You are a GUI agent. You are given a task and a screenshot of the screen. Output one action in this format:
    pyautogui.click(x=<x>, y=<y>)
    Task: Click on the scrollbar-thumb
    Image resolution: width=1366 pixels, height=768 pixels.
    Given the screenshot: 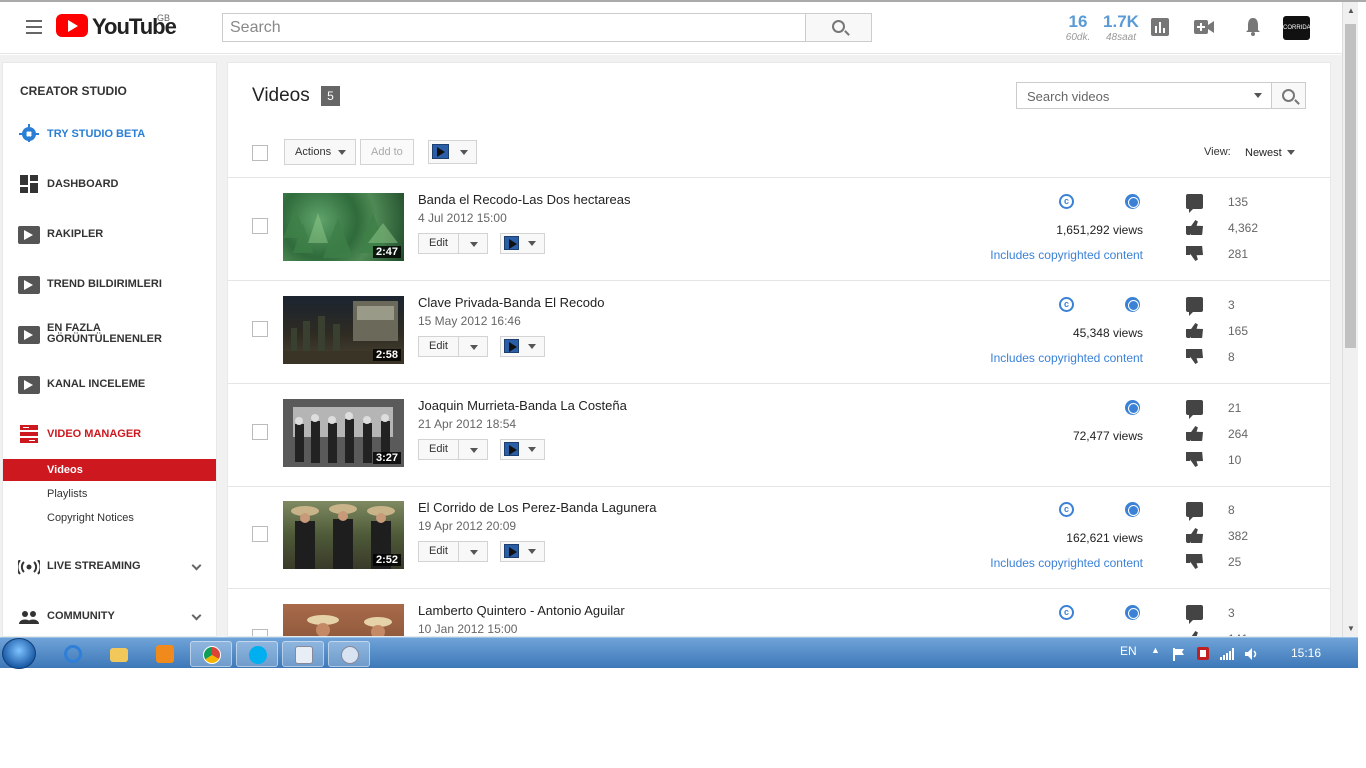 What is the action you would take?
    pyautogui.click(x=1350, y=186)
    